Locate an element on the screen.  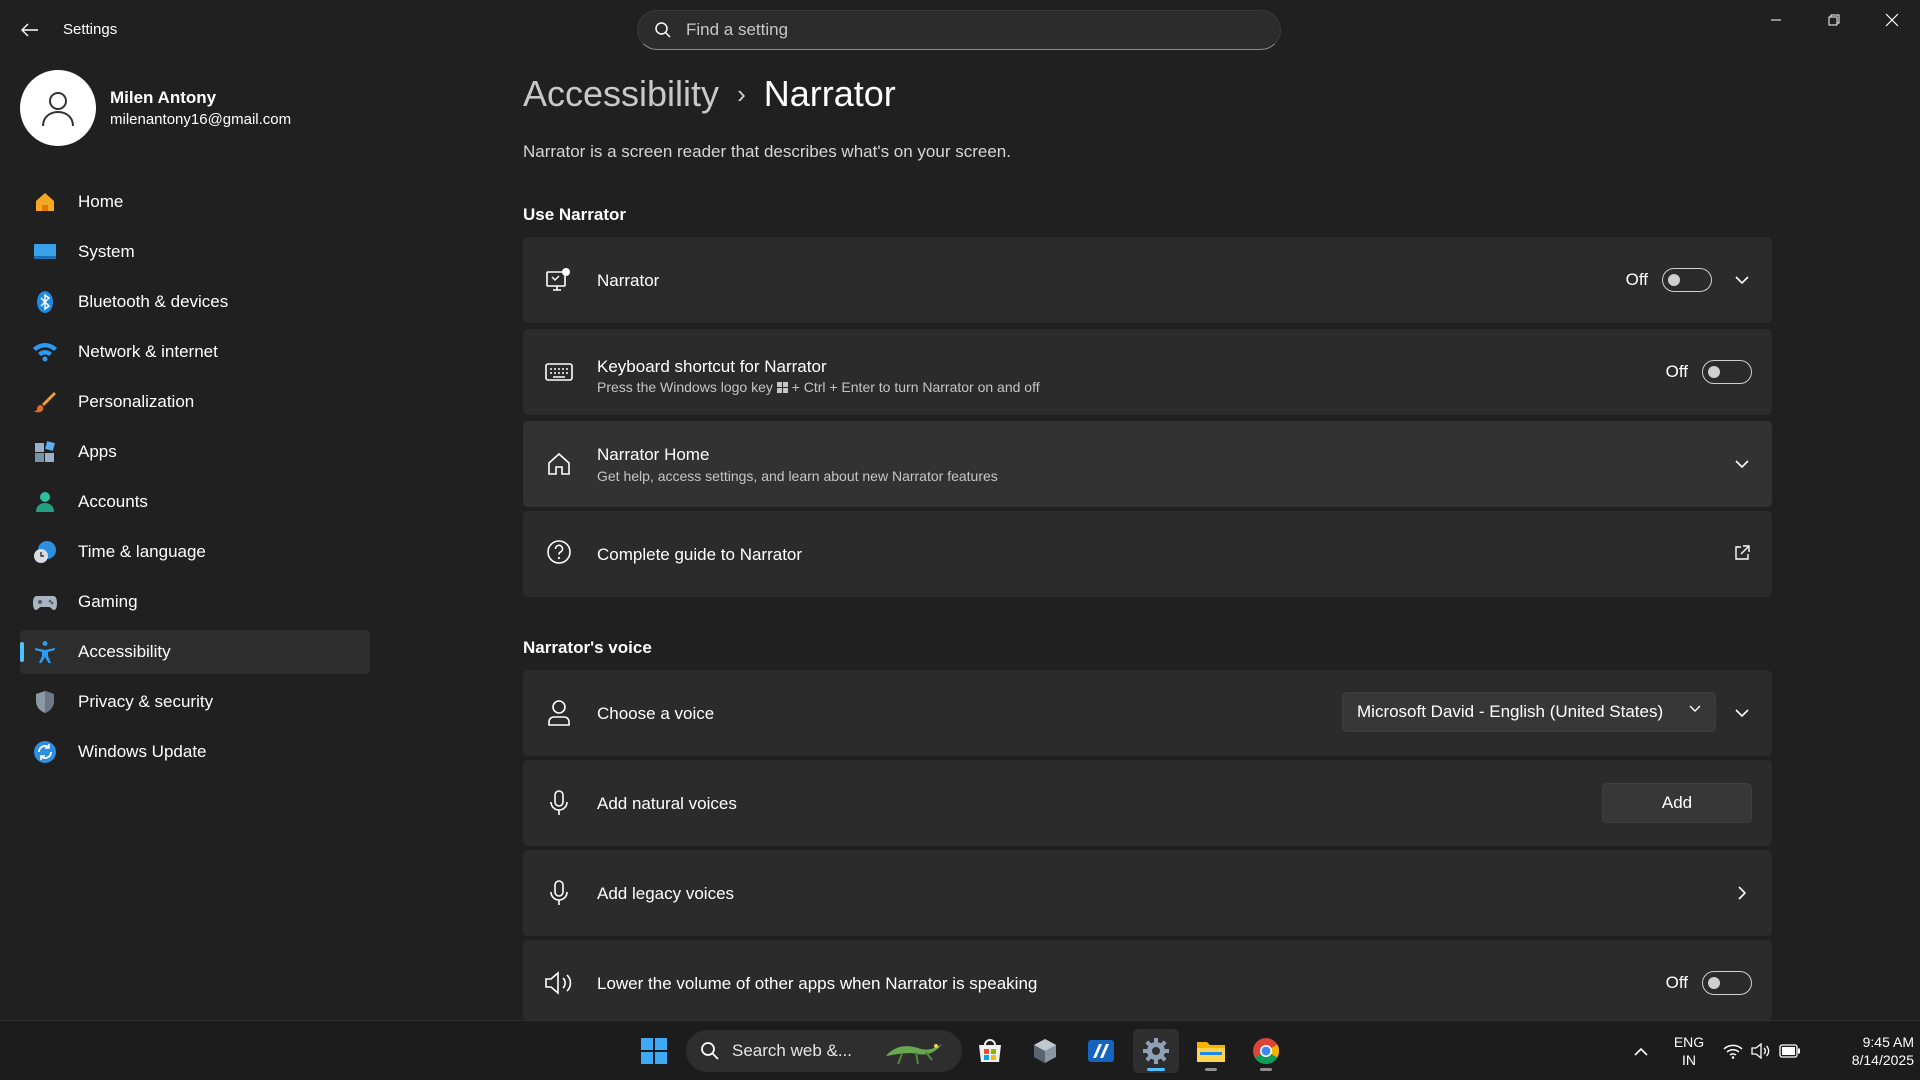
taskbar: Search web &... ENG IN 9:45 AM 8/14/2025 is located at coordinates (960, 1050).